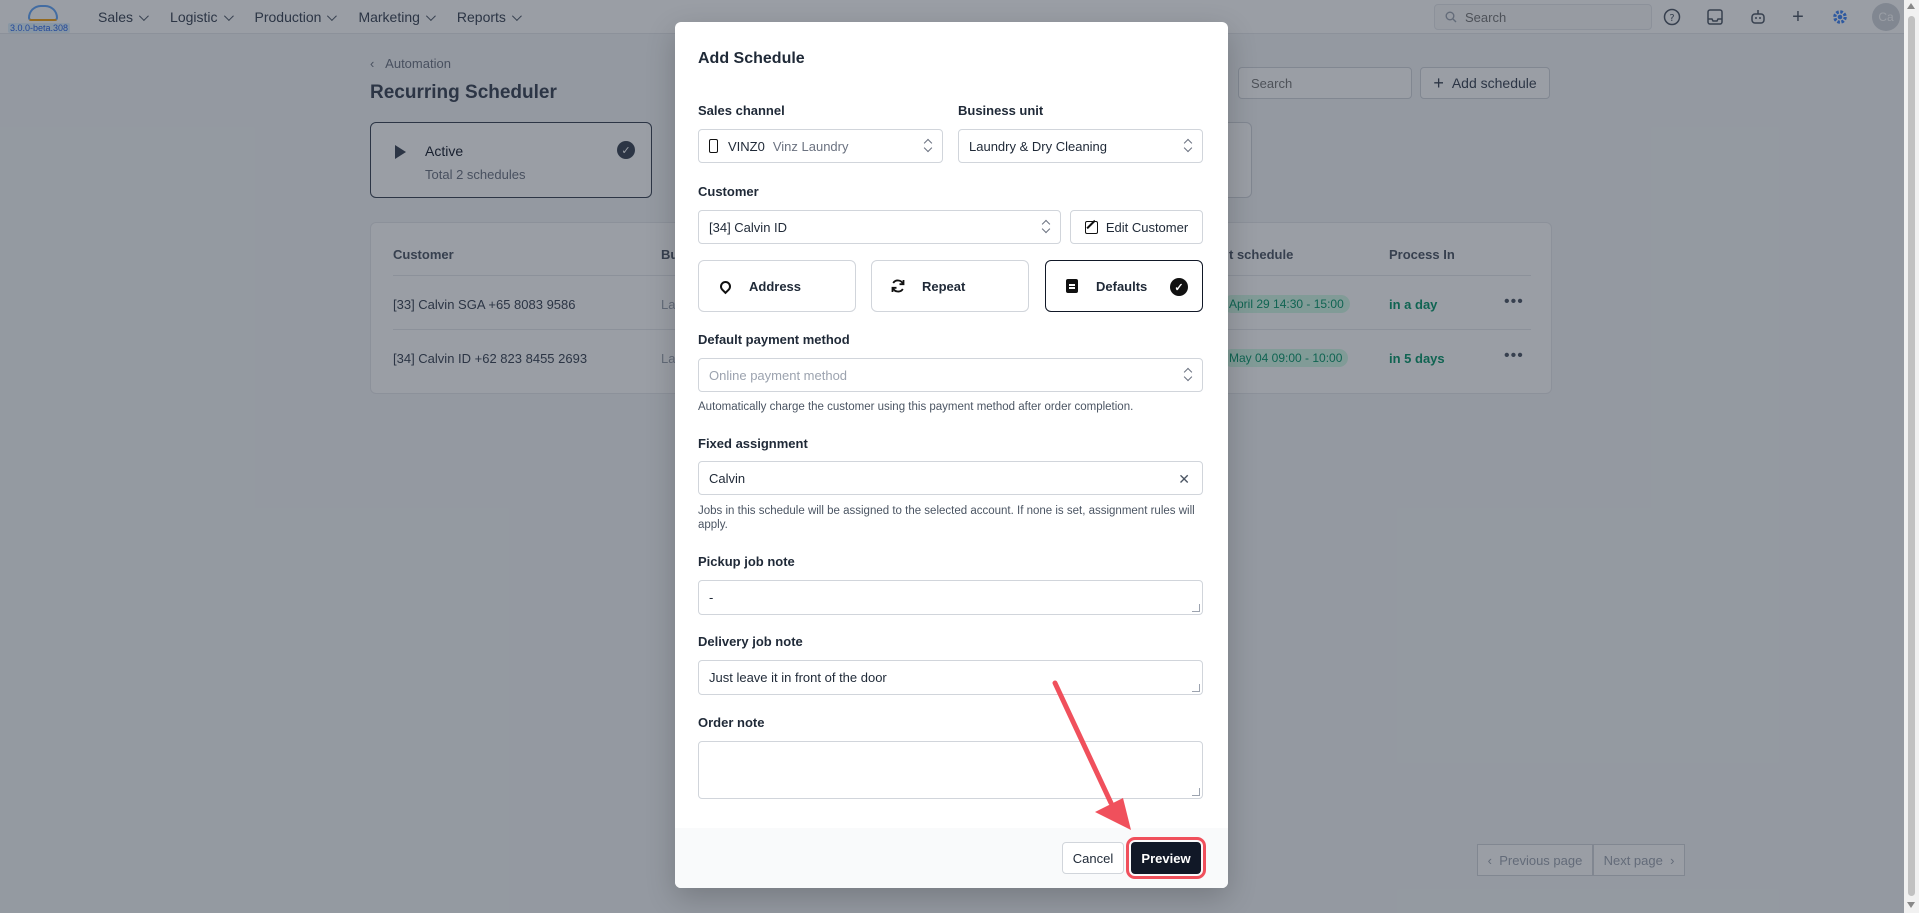 This screenshot has width=1919, height=913. What do you see at coordinates (1001, 110) in the screenshot?
I see `business-unit-label: Business unit` at bounding box center [1001, 110].